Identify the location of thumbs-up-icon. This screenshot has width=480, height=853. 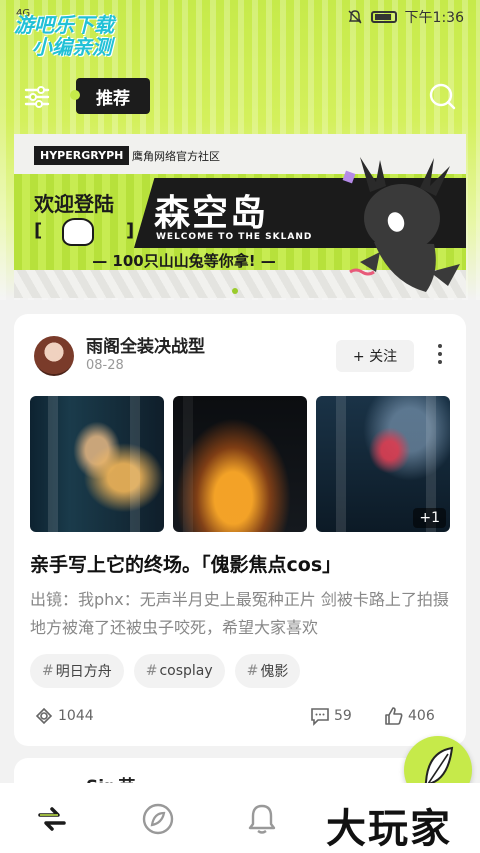
(394, 716).